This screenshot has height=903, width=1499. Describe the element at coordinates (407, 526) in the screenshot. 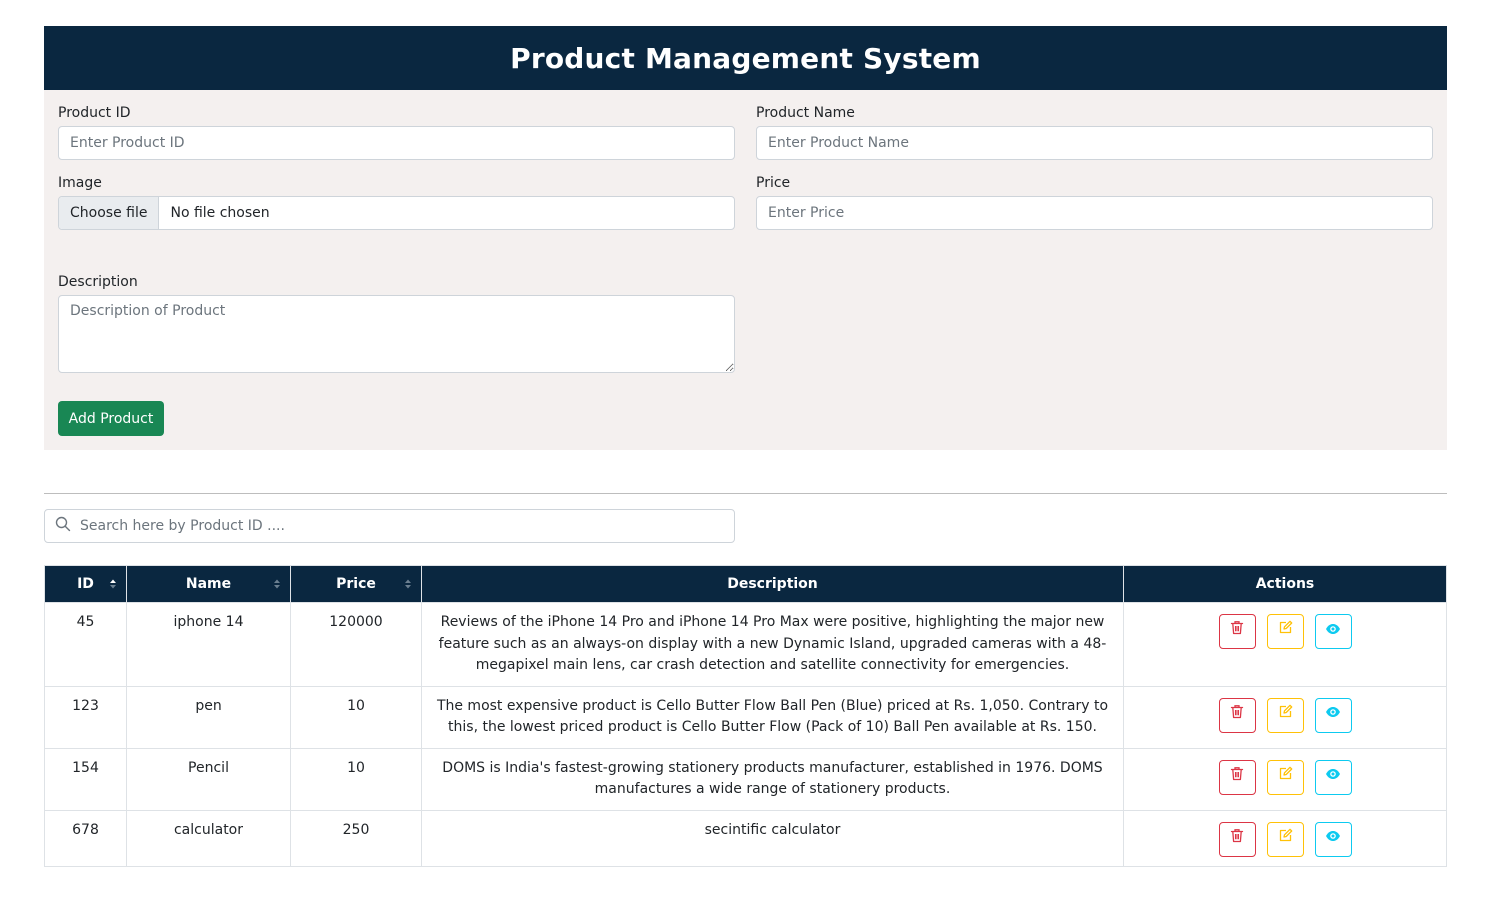

I see `search-input` at that location.